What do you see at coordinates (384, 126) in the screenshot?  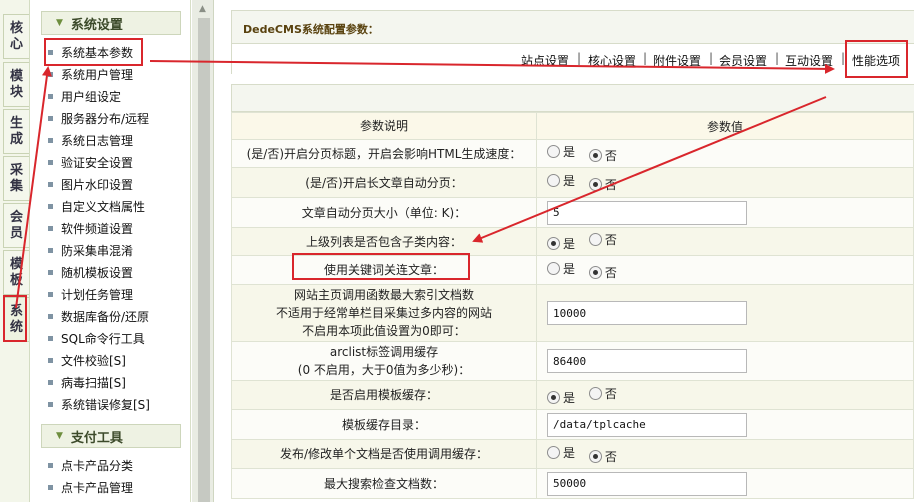 I see `column-header-description: 参数说明` at bounding box center [384, 126].